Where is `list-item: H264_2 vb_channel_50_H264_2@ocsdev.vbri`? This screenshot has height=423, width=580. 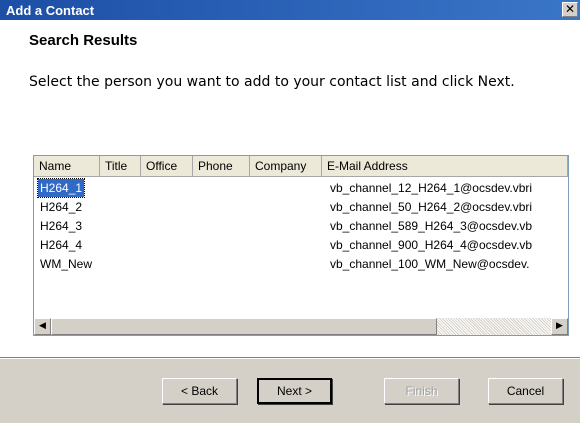 list-item: H264_2 vb_channel_50_H264_2@ocsdev.vbri is located at coordinates (301, 207).